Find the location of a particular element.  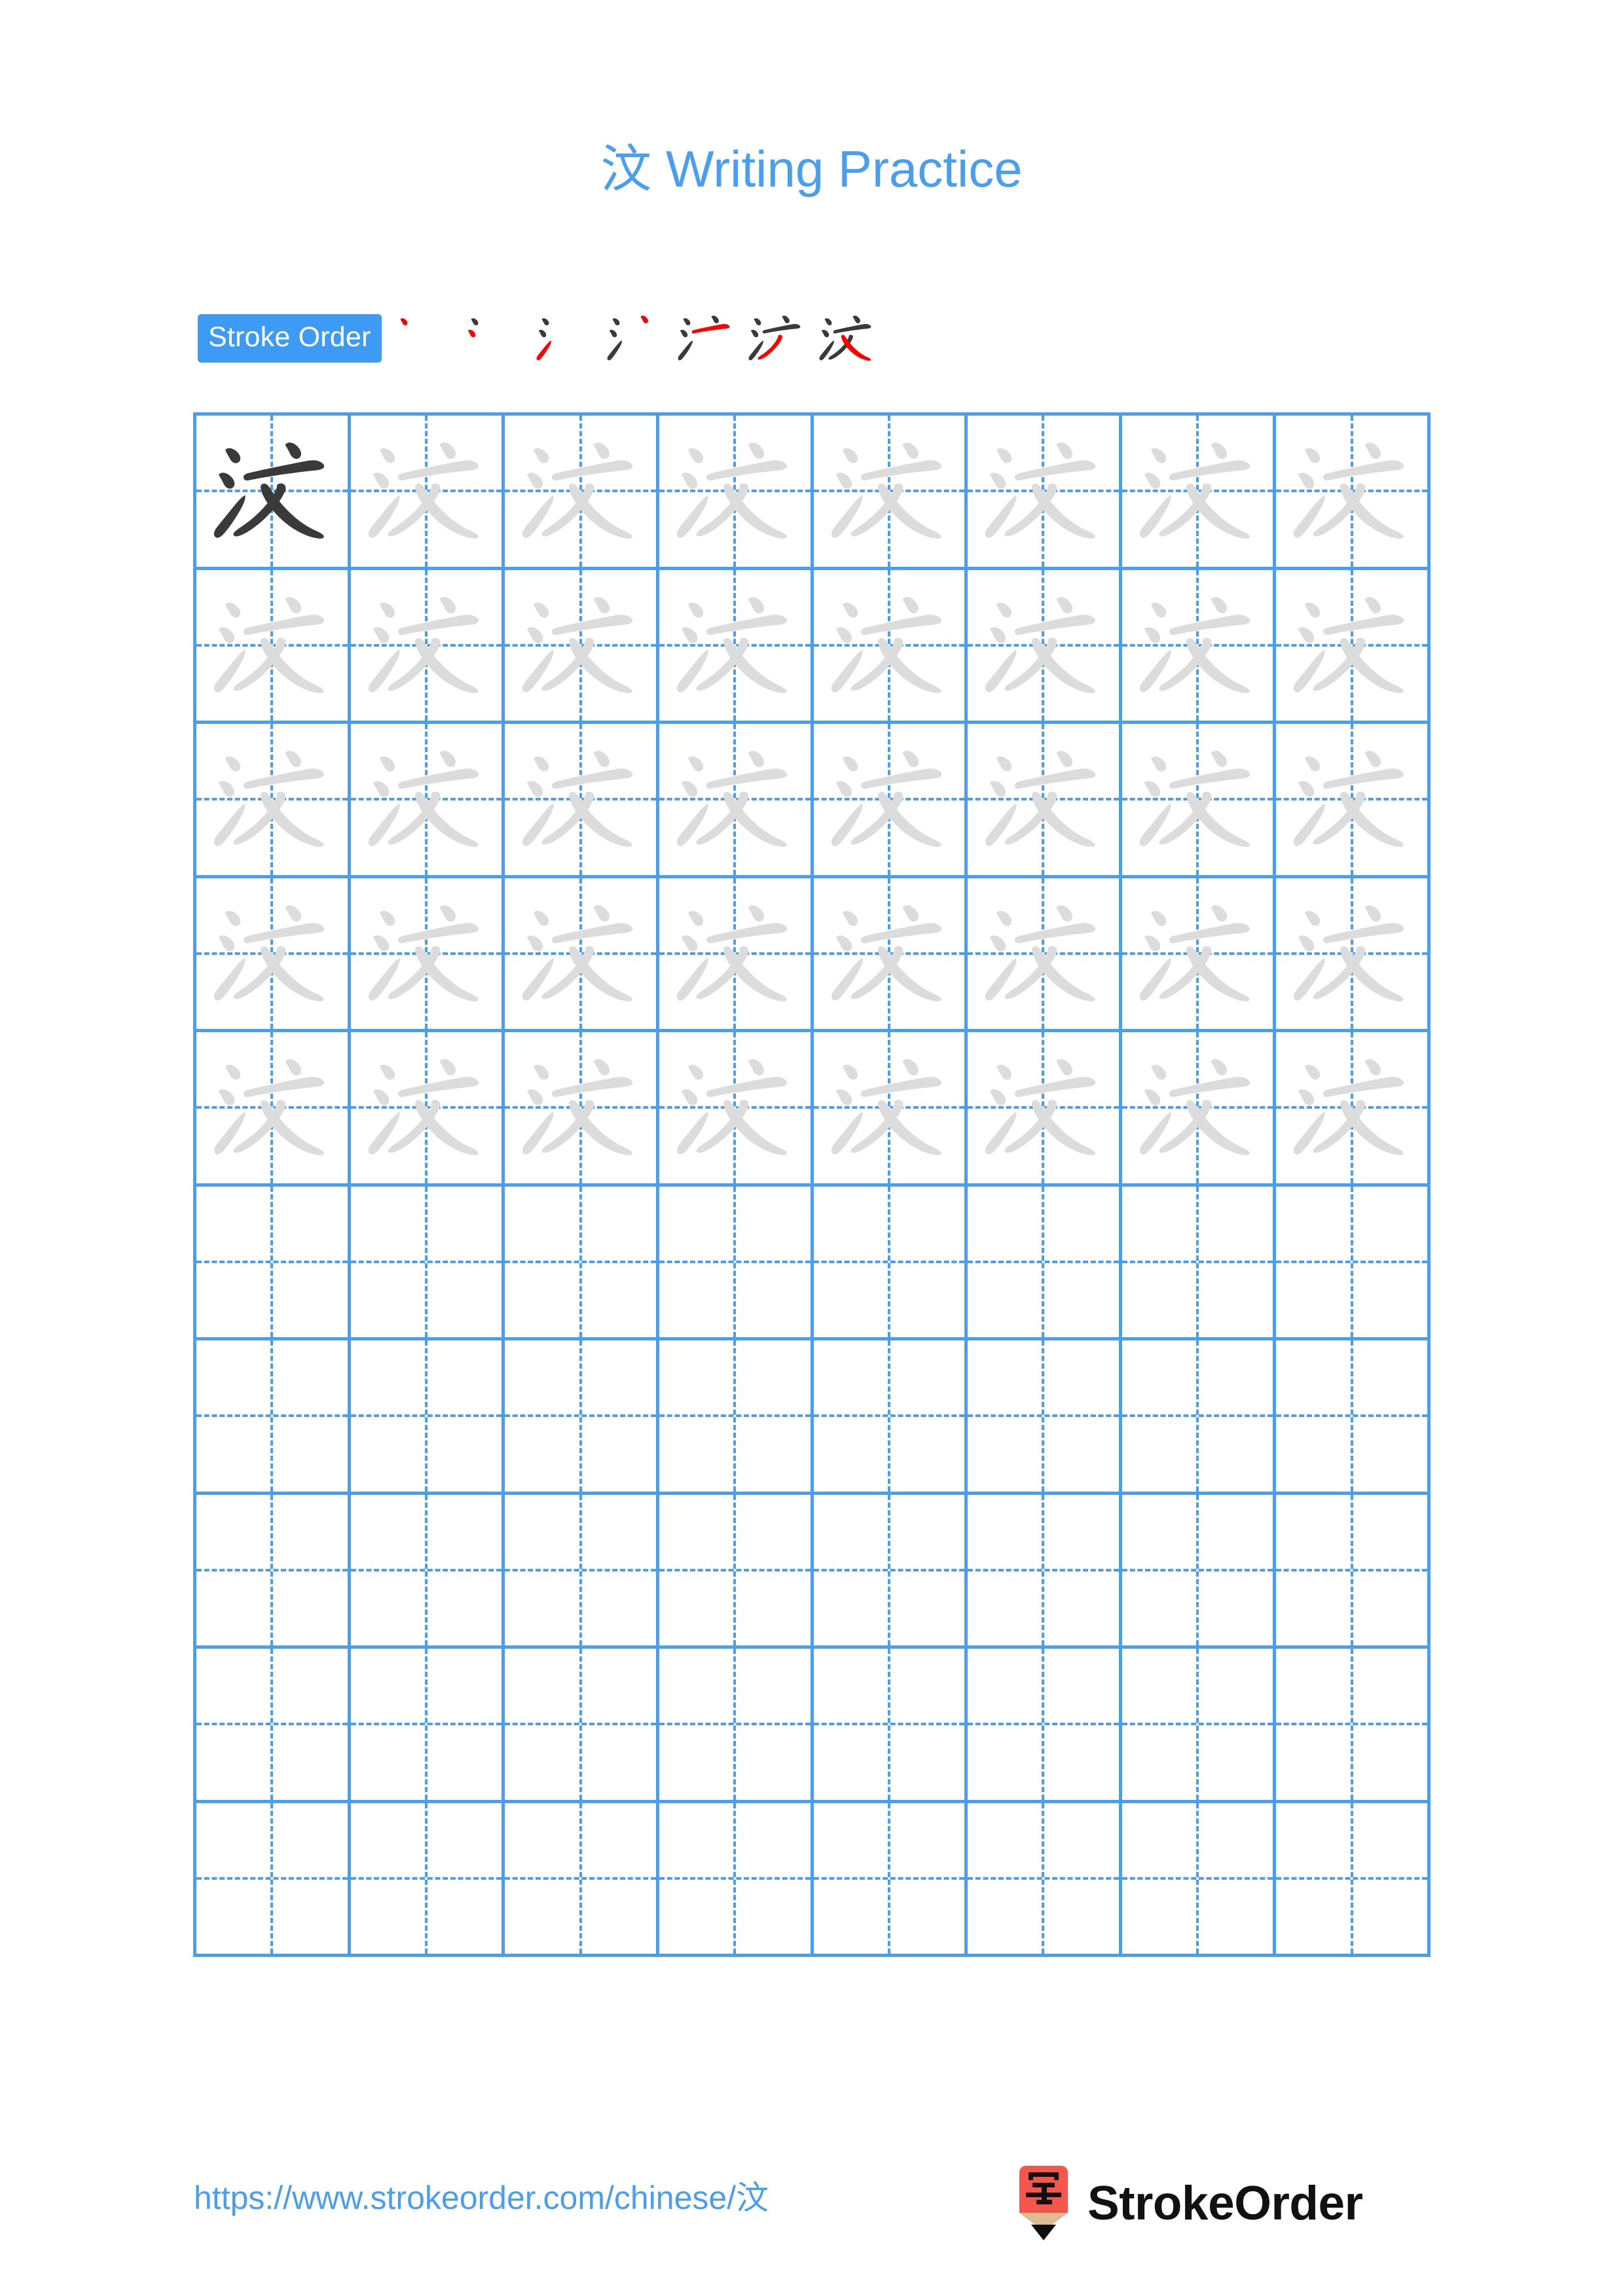

brand-logo: StrokeOrder is located at coordinates (1190, 2203).